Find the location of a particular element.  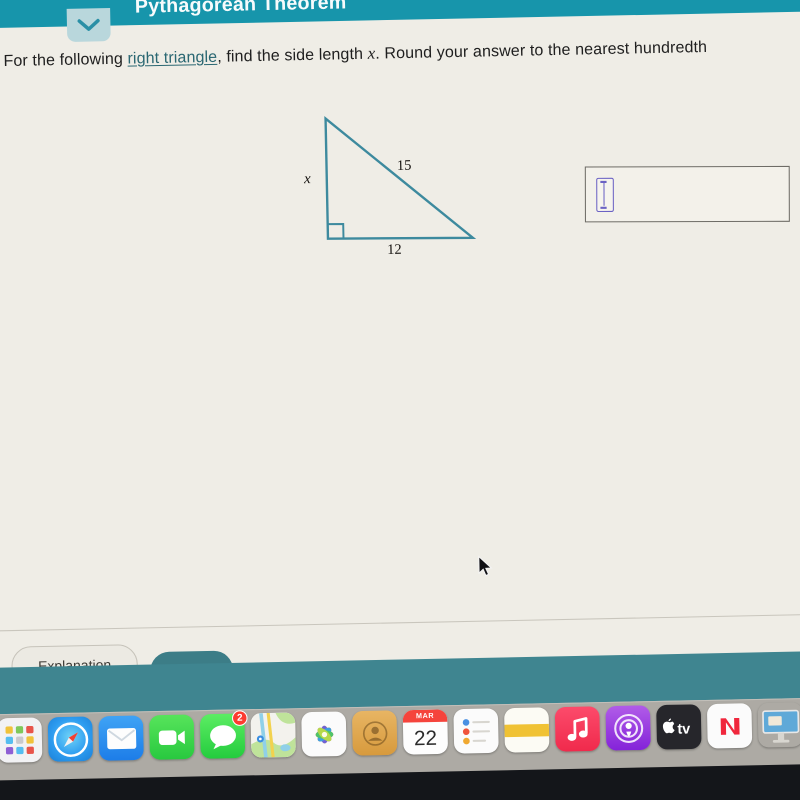

answer-input is located at coordinates (687, 194).